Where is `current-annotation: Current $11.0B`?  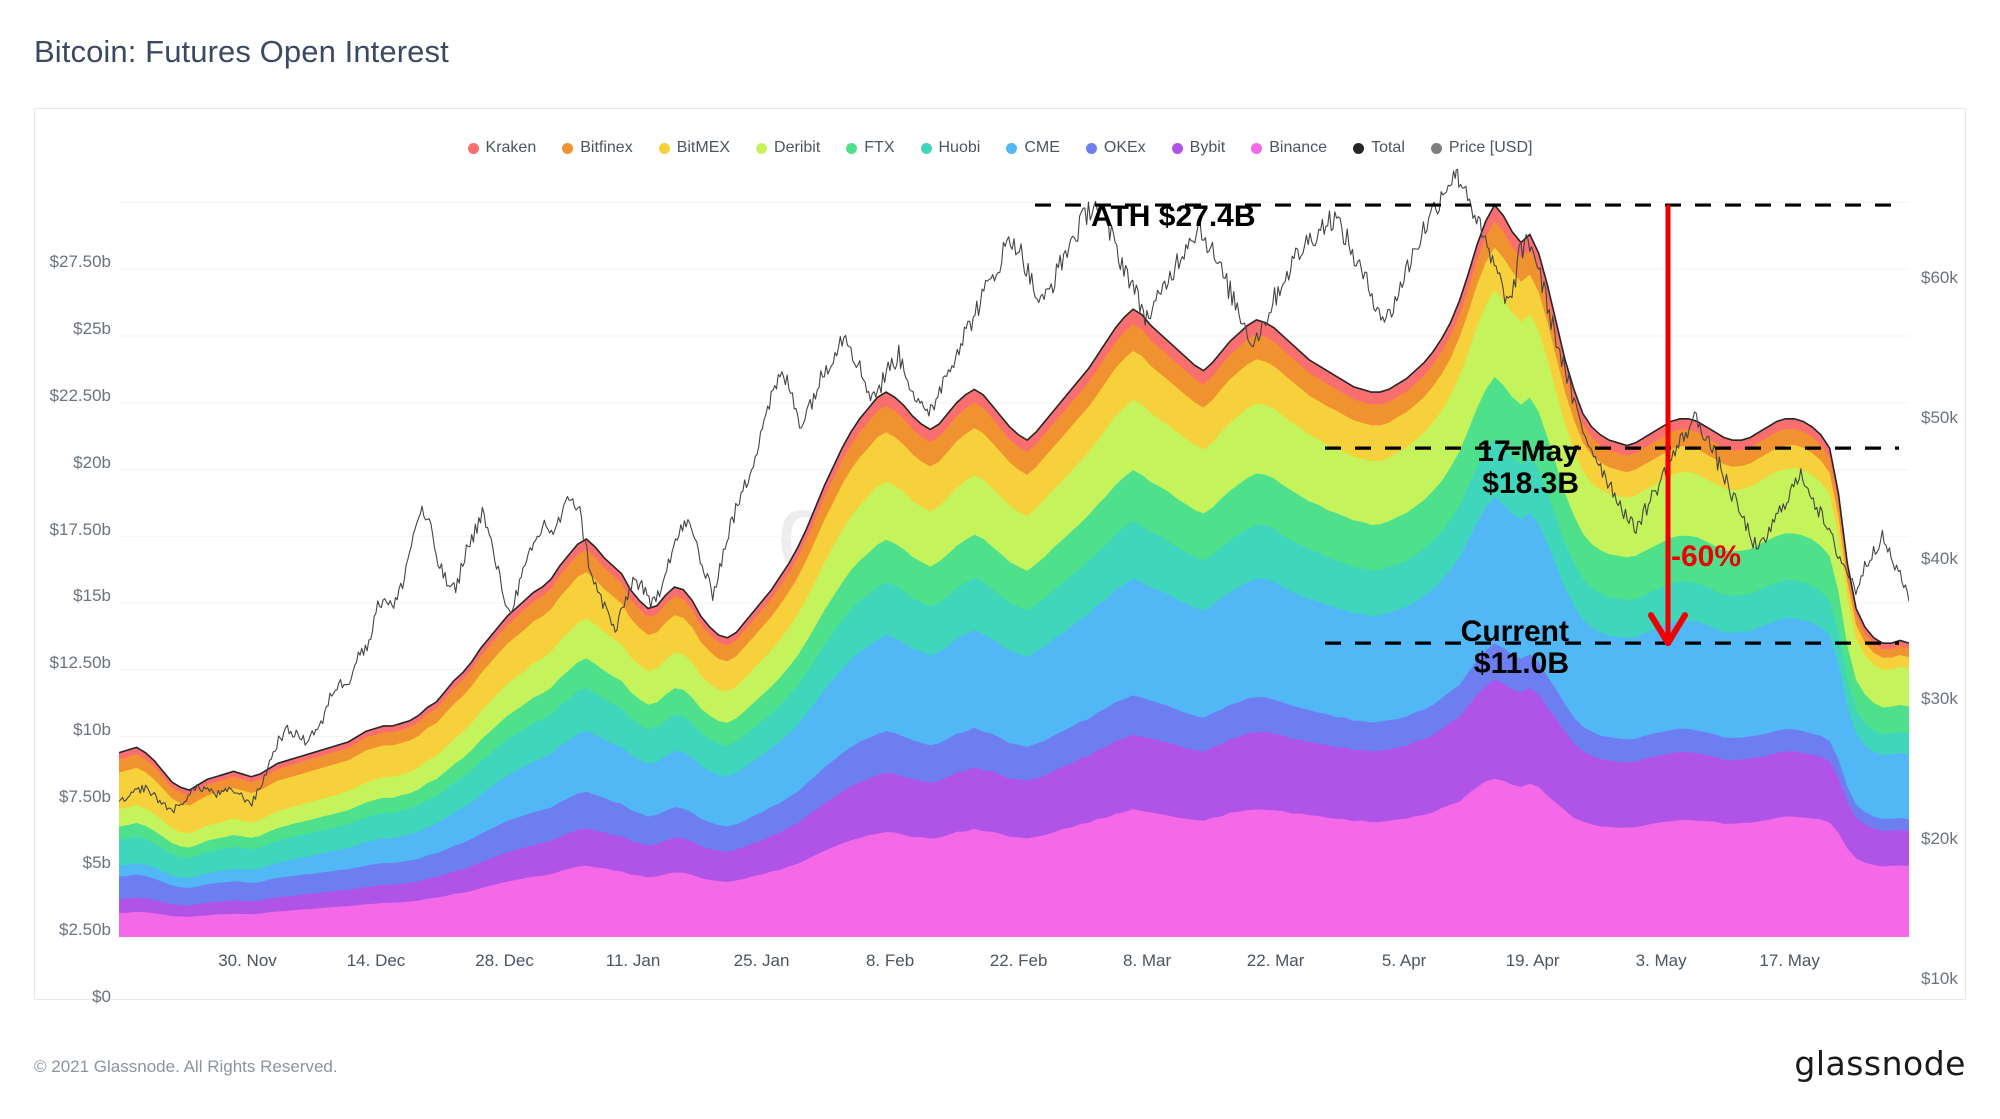
current-annotation: Current $11.0B is located at coordinates (1515, 648).